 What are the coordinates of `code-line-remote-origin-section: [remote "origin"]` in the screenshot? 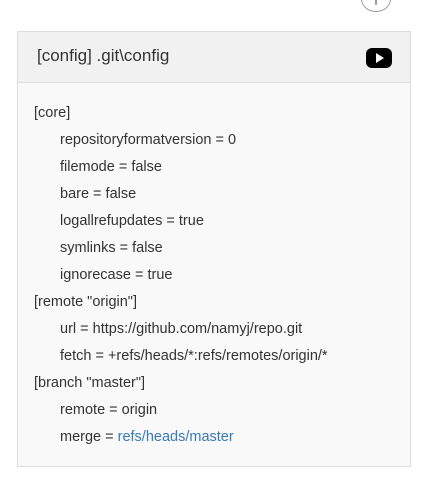 It's located at (85, 302).